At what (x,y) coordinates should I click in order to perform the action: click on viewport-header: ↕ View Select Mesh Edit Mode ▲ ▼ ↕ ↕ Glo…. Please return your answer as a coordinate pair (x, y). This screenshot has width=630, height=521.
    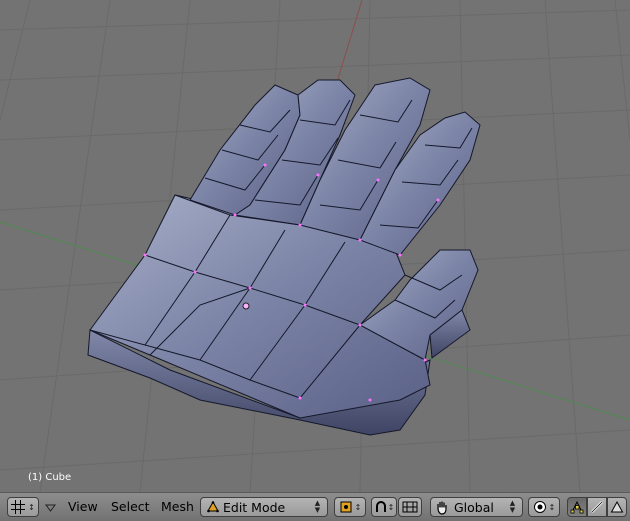
    Looking at the image, I should click on (315, 506).